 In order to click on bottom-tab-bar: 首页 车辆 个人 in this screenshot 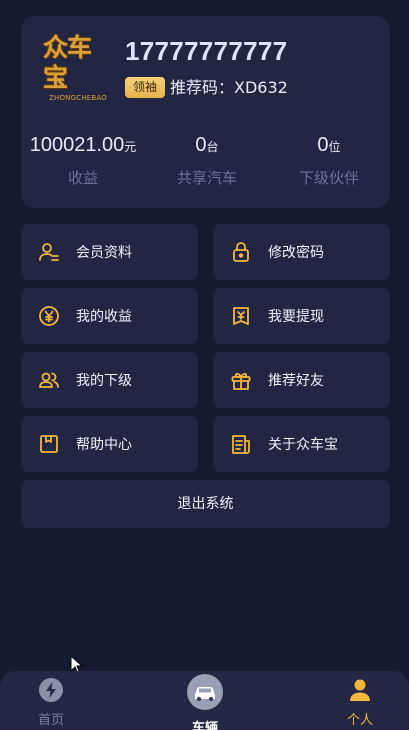, I will do `click(204, 700)`.